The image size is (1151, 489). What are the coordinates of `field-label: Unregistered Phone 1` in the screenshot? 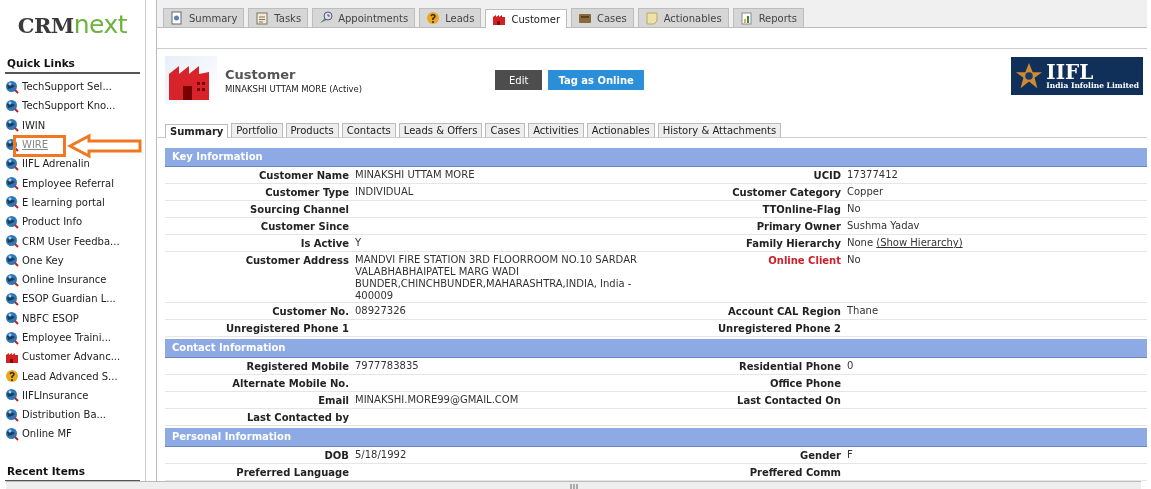 It's located at (287, 329).